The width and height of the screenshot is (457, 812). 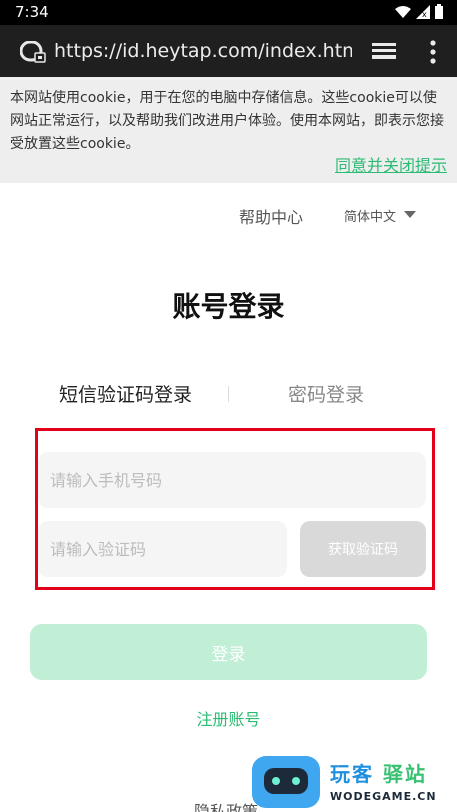 I want to click on status-bar: 7:34 x, so click(x=228, y=12).